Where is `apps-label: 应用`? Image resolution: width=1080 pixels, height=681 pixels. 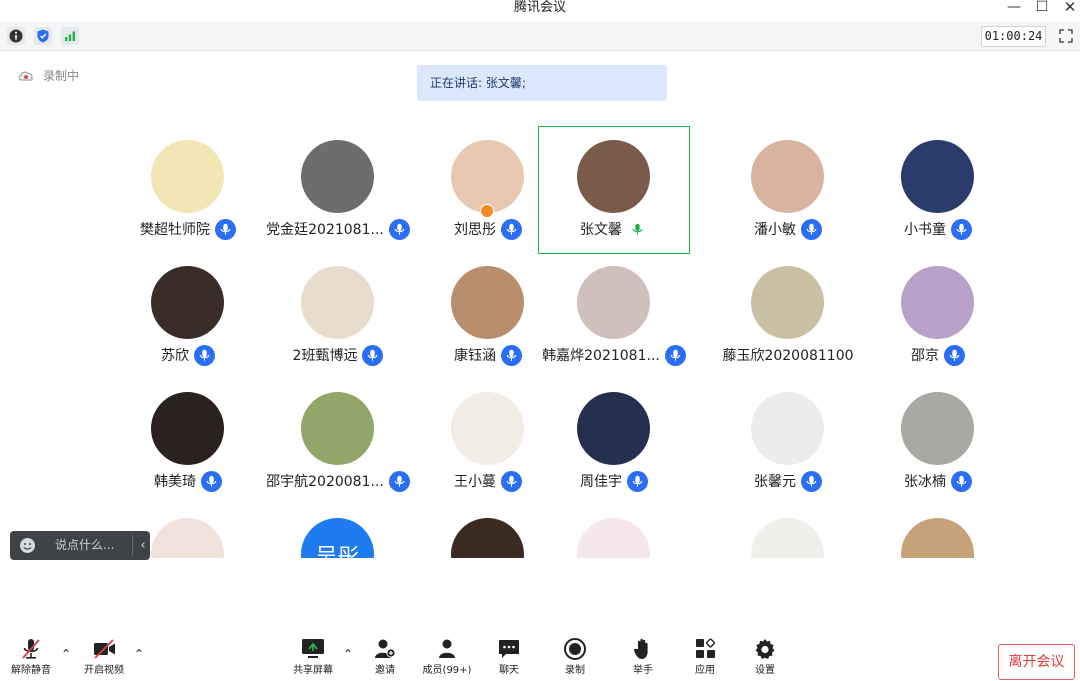
apps-label: 应用 is located at coordinates (705, 670).